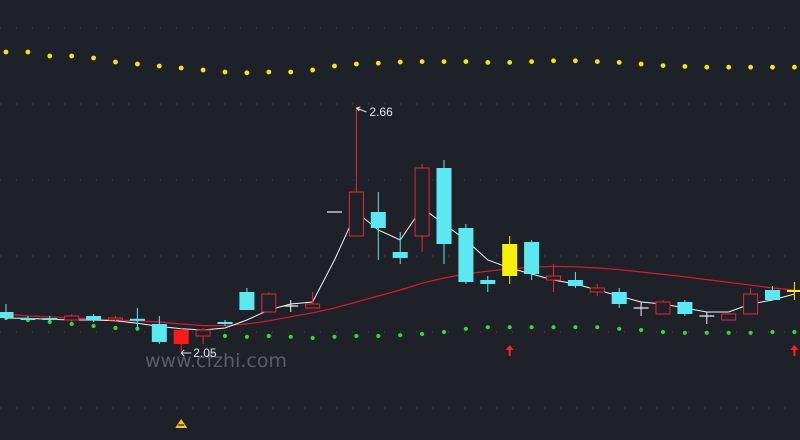 The width and height of the screenshot is (800, 440). Describe the element at coordinates (205, 353) in the screenshot. I see `low-label: 2.05` at that location.